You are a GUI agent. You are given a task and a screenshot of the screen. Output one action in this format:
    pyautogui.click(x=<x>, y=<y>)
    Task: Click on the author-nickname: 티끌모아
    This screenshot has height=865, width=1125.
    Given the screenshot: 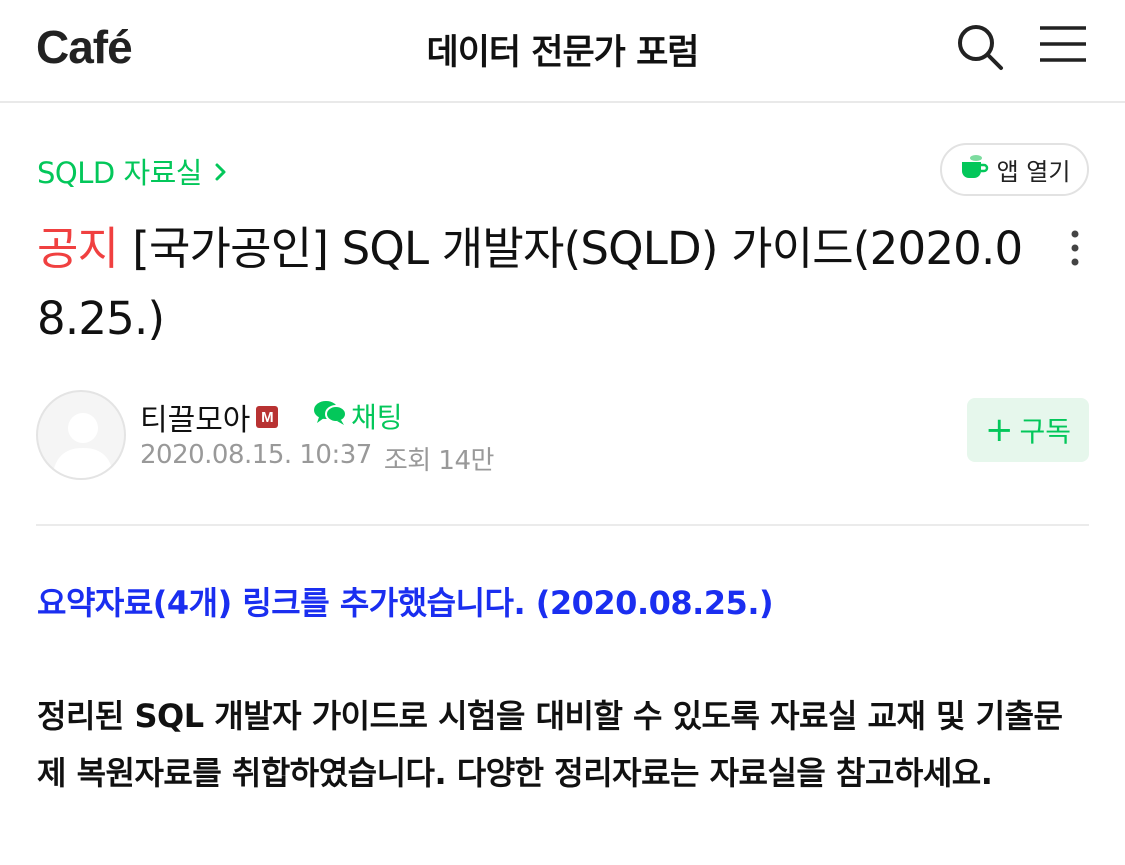 What is the action you would take?
    pyautogui.click(x=195, y=420)
    